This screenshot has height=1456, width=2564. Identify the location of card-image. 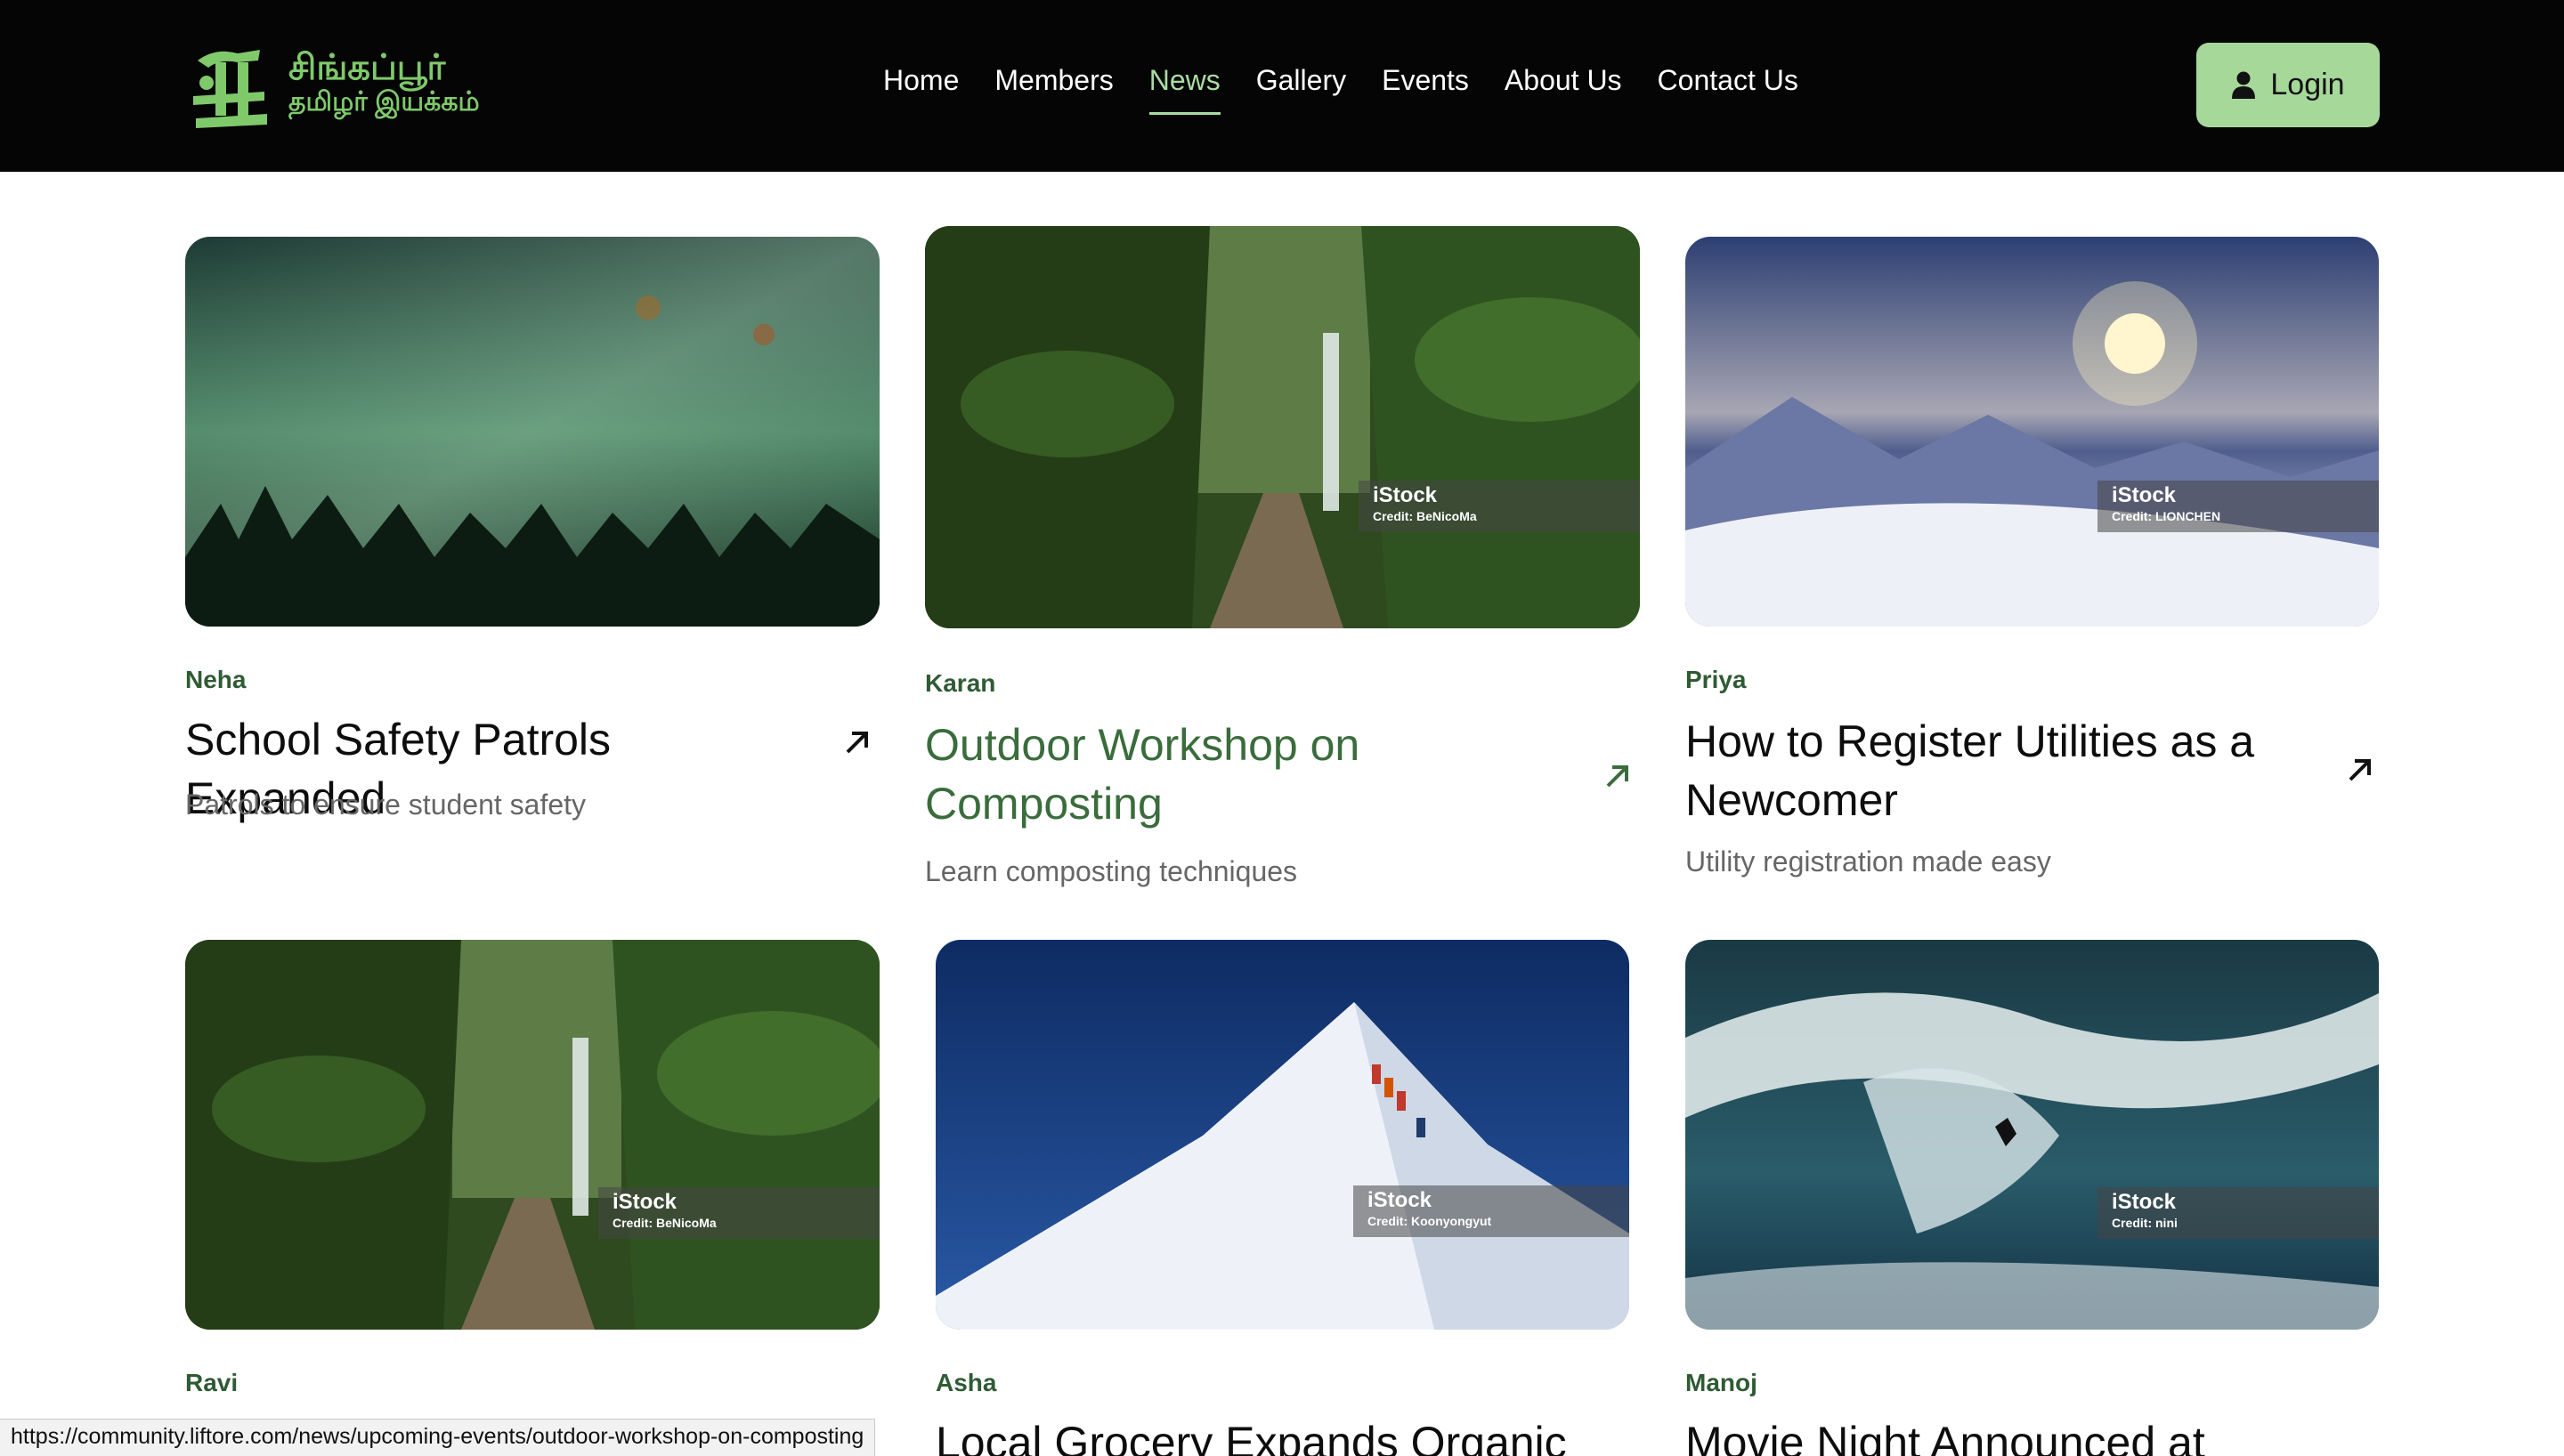
(532, 432).